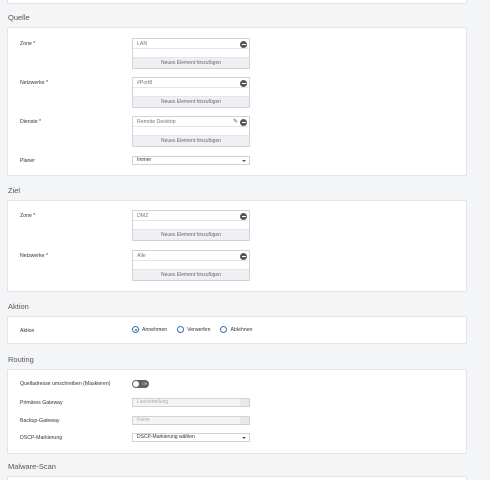 This screenshot has height=480, width=490. What do you see at coordinates (28, 216) in the screenshot?
I see `ziel-zone-label: Zone *` at bounding box center [28, 216].